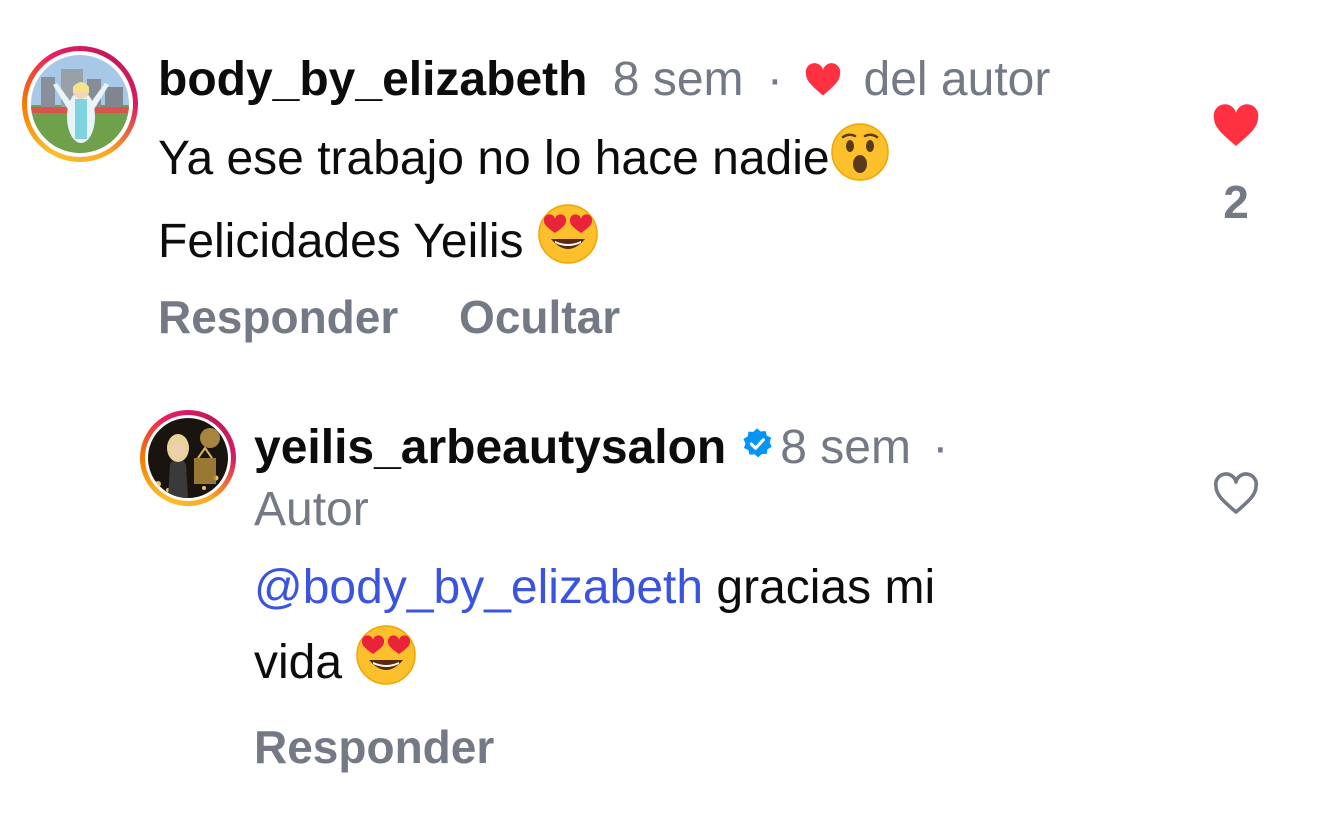 The image size is (1320, 824). Describe the element at coordinates (490, 447) in the screenshot. I see `username: yeilis_arbeautysalon` at that location.